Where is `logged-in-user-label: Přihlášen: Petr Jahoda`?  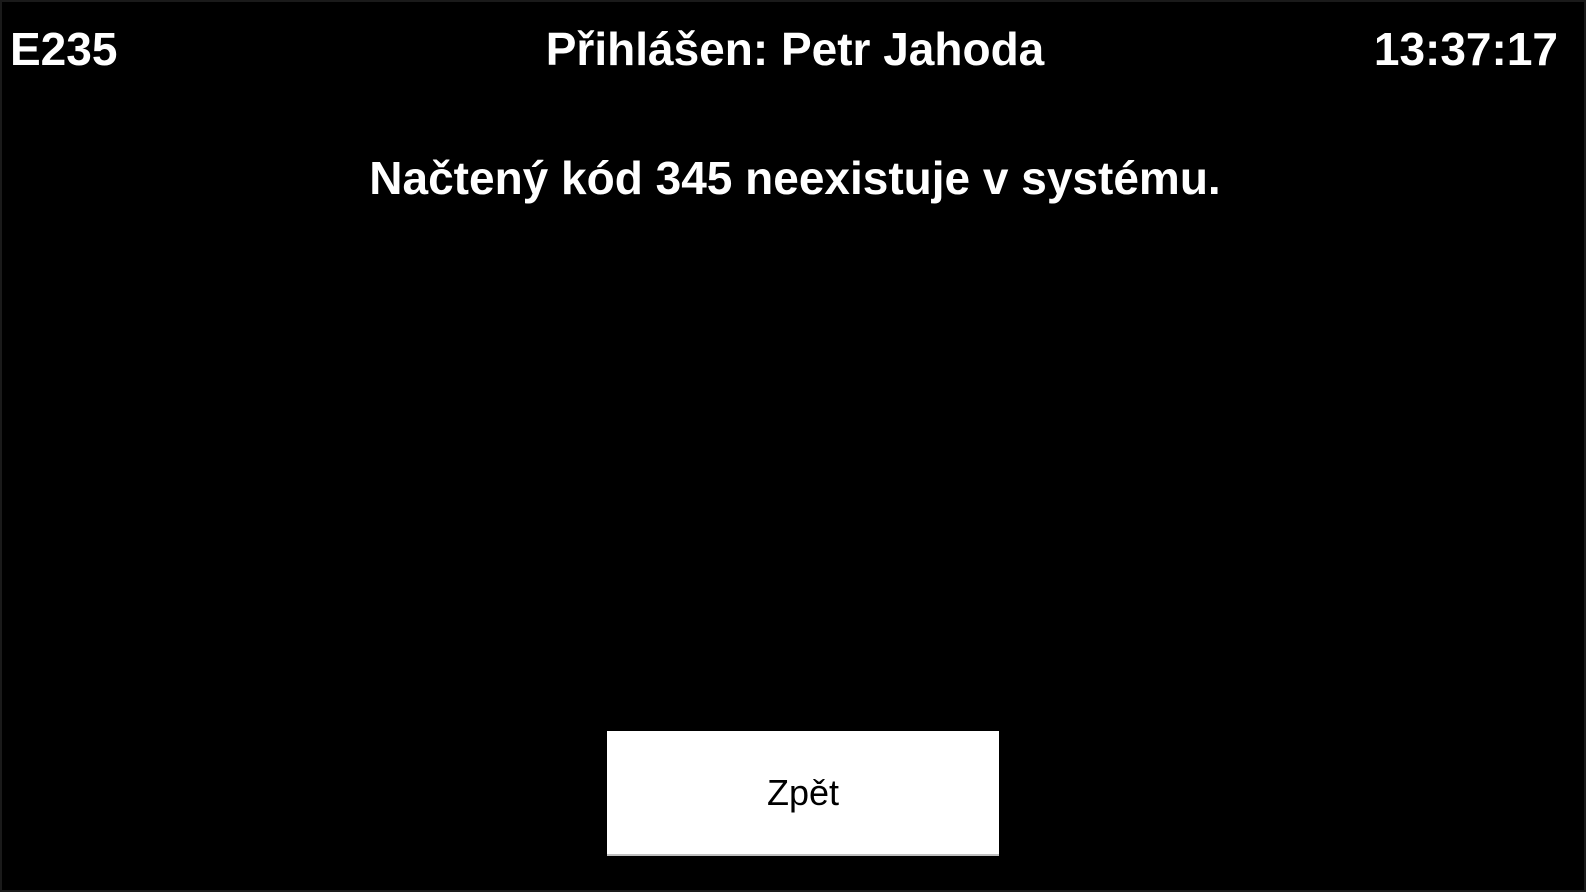
logged-in-user-label: Přihlášen: Petr Jahoda is located at coordinates (795, 49).